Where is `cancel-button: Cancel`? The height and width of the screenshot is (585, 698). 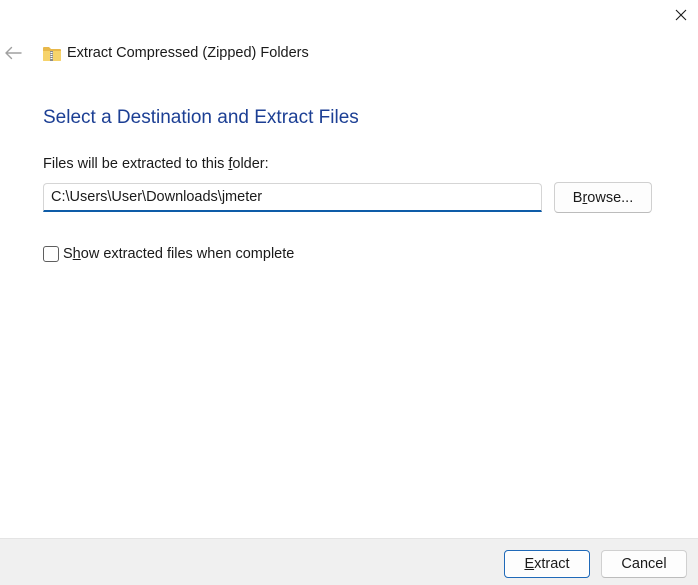 cancel-button: Cancel is located at coordinates (644, 564).